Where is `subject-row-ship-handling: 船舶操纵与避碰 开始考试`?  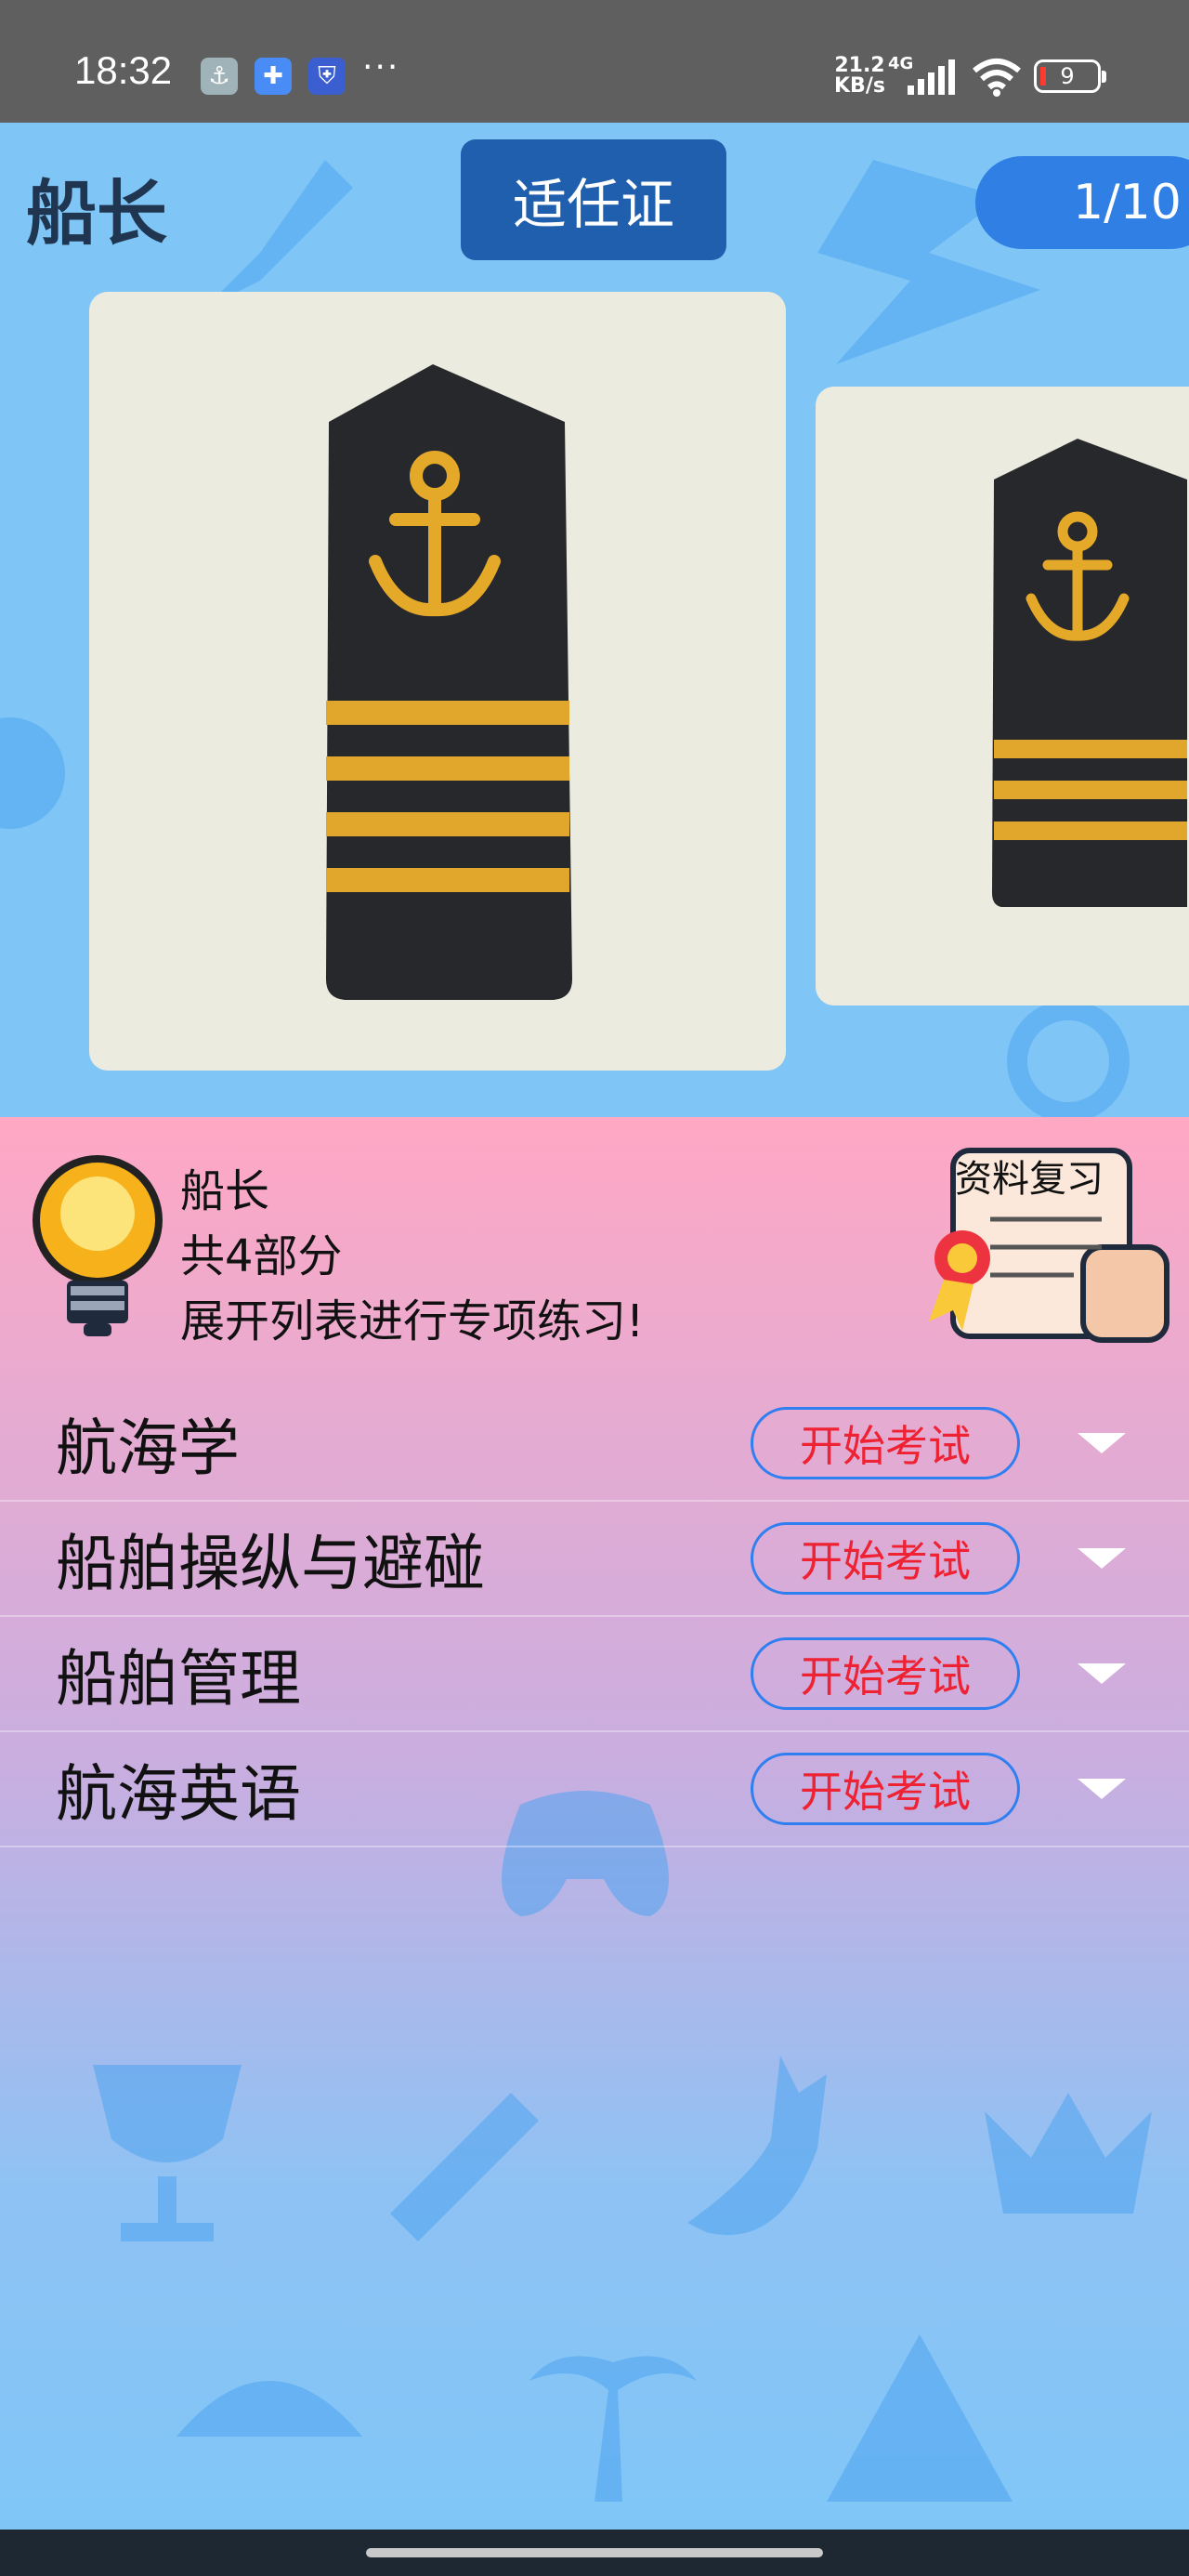
subject-row-ship-handling: 船舶操纵与避碰 开始考试 is located at coordinates (594, 1559).